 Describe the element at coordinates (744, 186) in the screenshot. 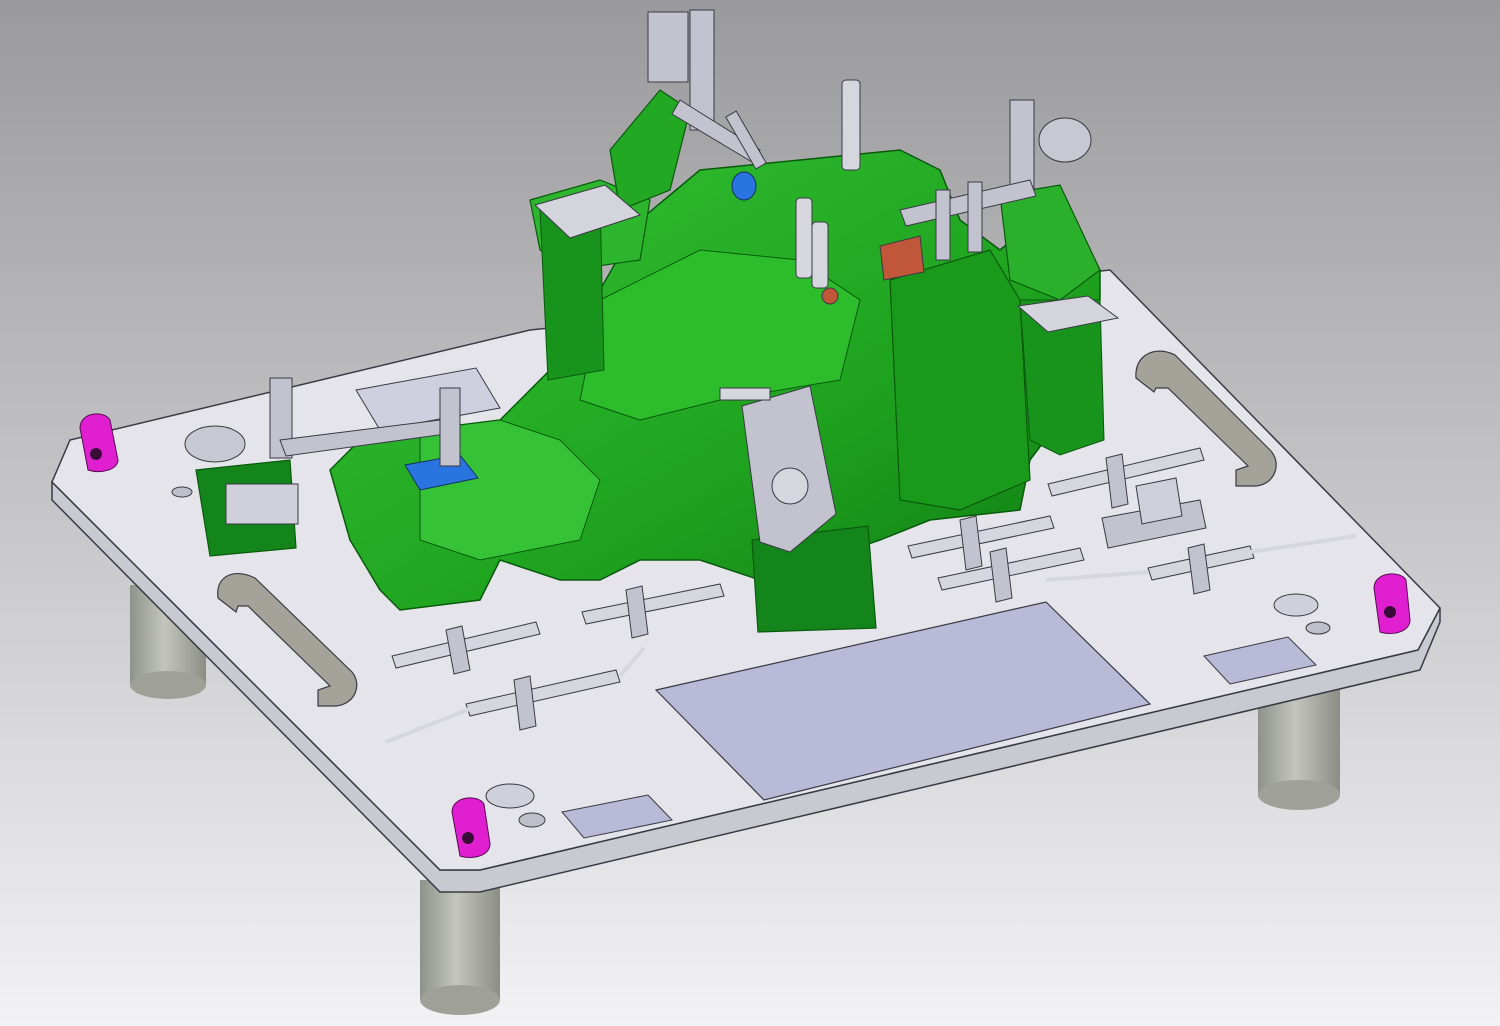

I see `blue-clamp-tip` at that location.